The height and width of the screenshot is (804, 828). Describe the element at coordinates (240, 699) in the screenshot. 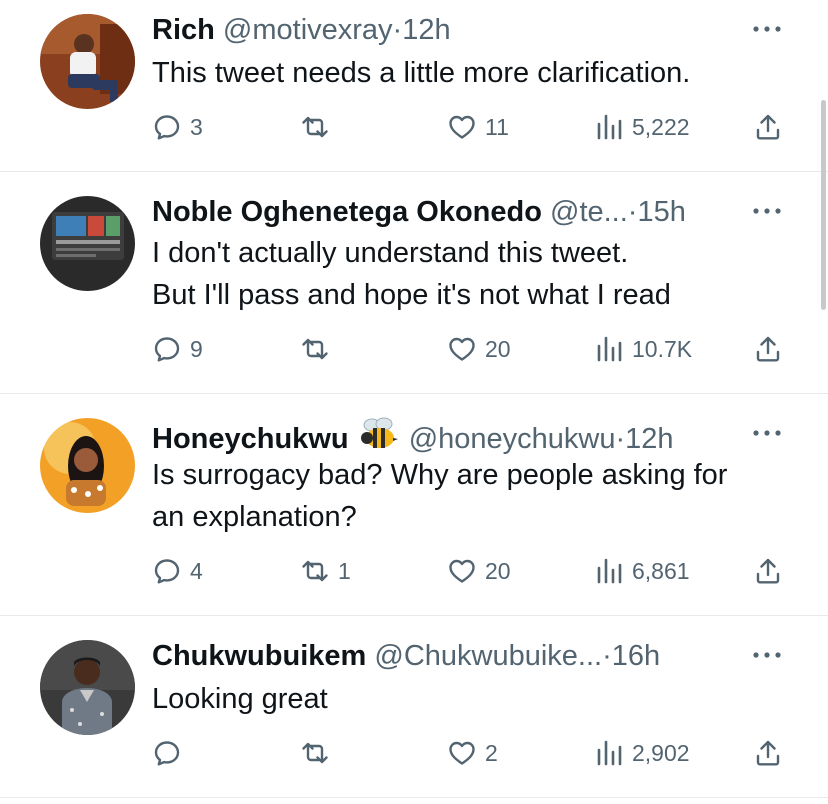

I see `tweet-text-line: Looking great` at that location.